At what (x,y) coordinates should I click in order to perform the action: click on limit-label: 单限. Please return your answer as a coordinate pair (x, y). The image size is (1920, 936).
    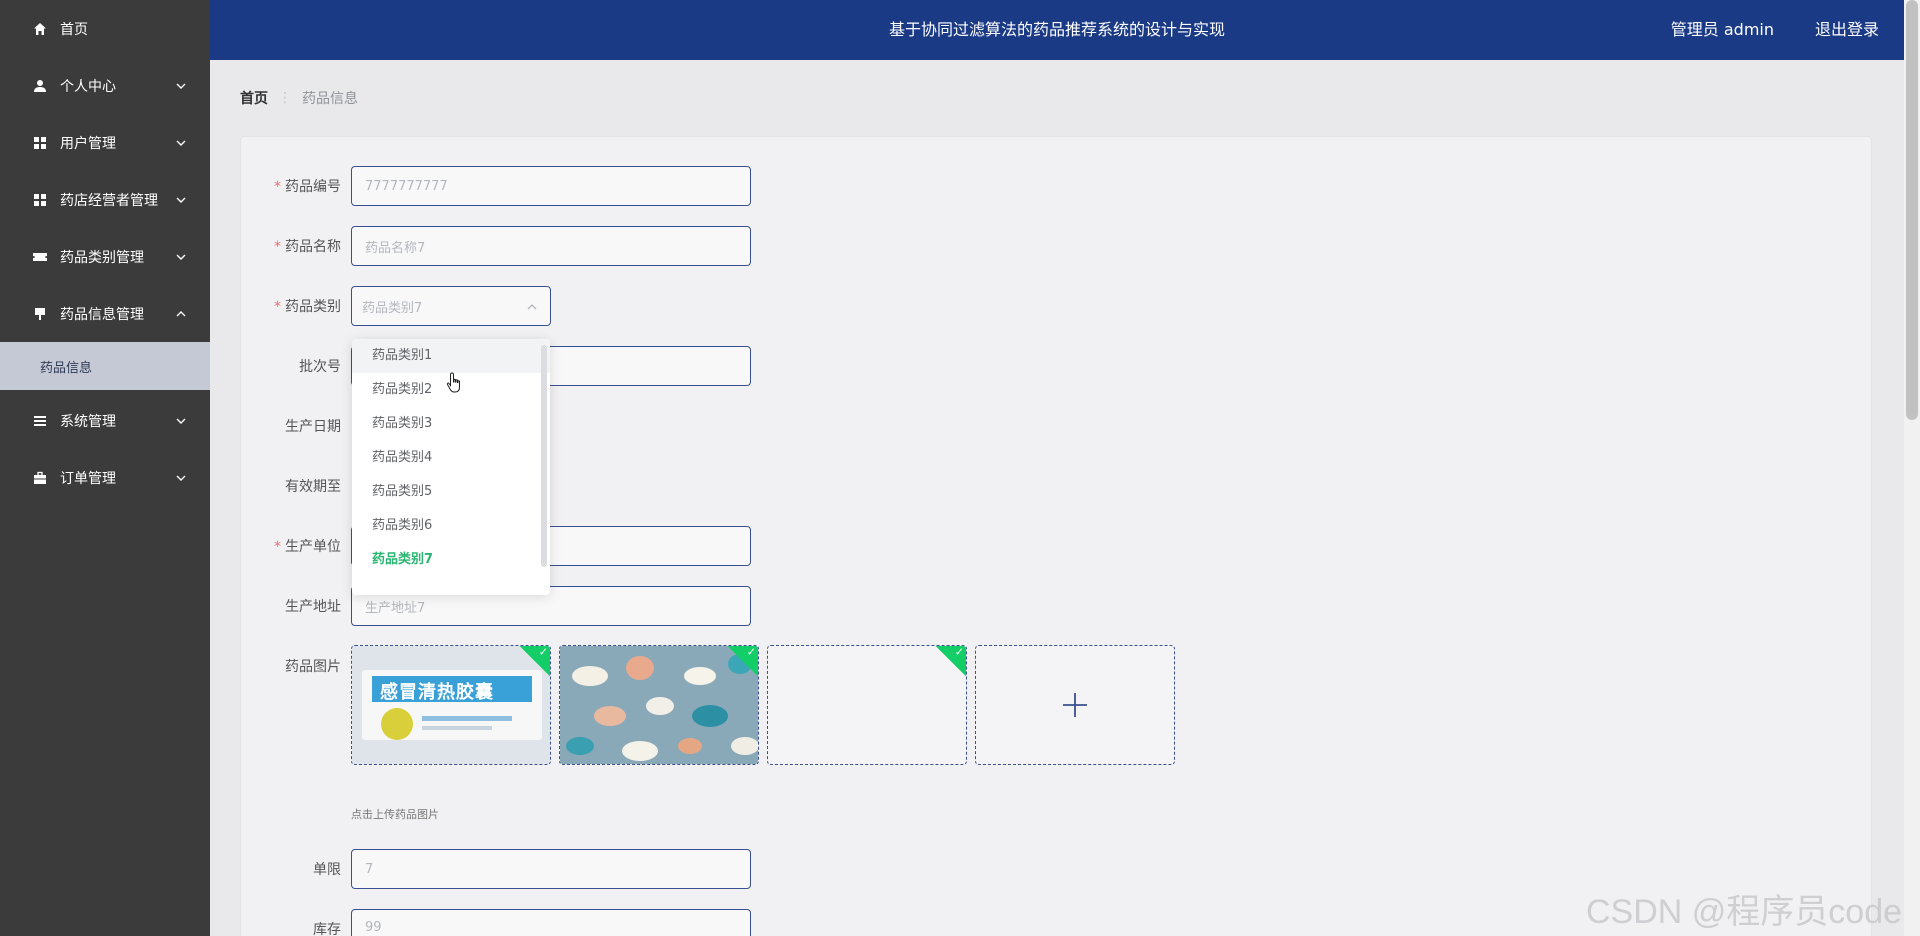
    Looking at the image, I should click on (327, 870).